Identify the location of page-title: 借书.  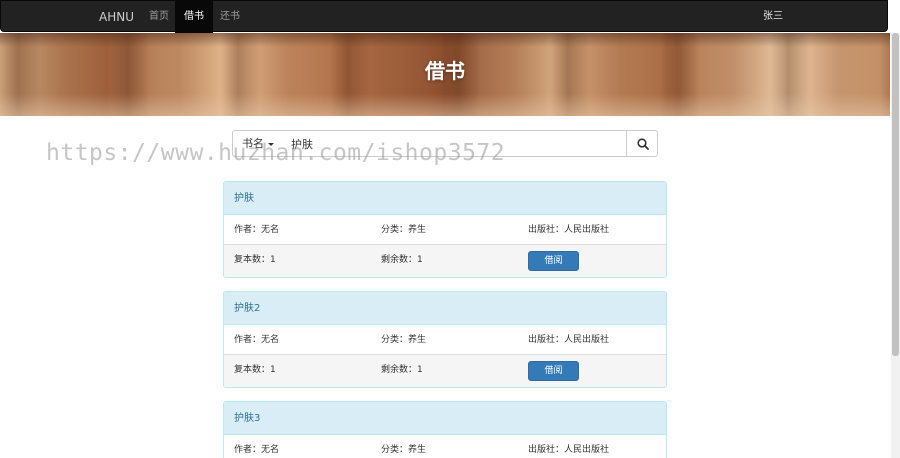
(445, 71).